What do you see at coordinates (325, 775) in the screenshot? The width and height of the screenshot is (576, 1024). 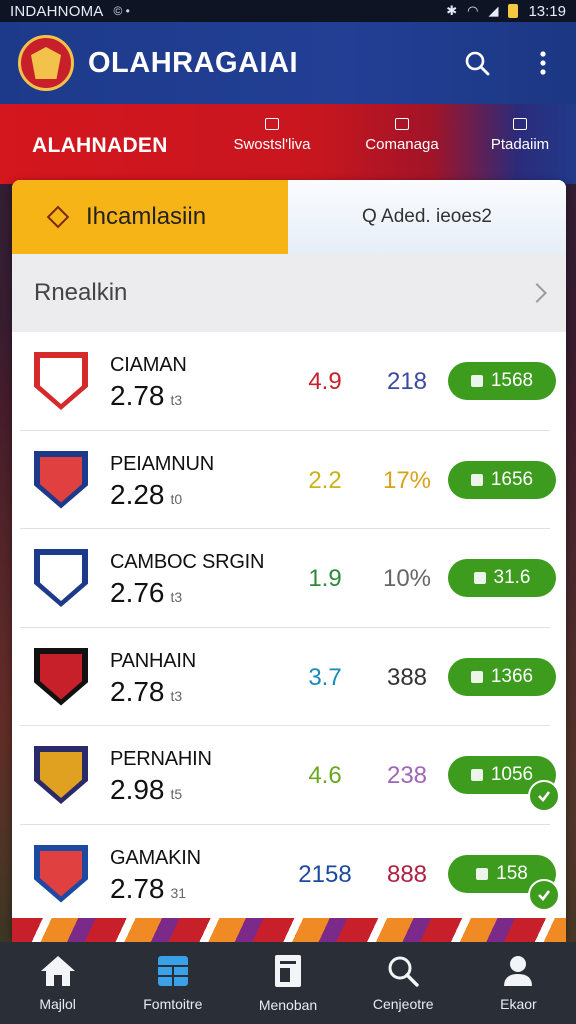 I see `stat-value-1: 4.6` at bounding box center [325, 775].